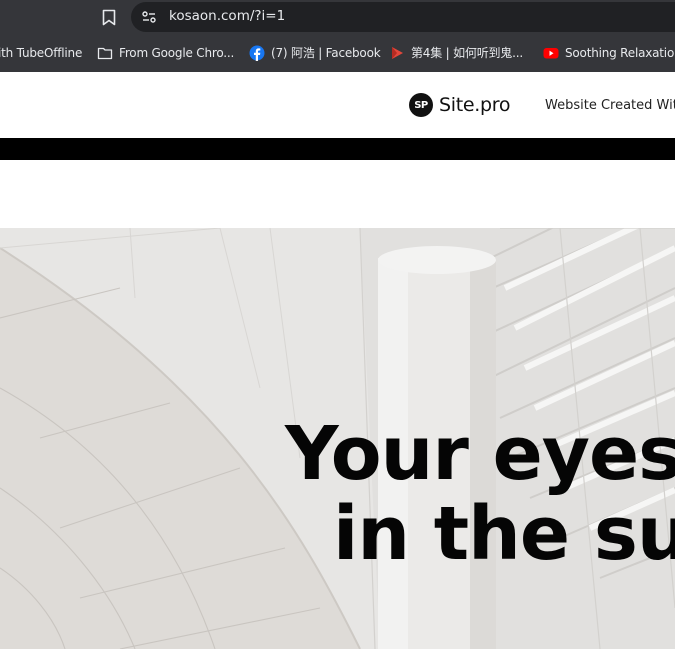  I want to click on address-bar: kosaon.com/?i=1, so click(403, 17).